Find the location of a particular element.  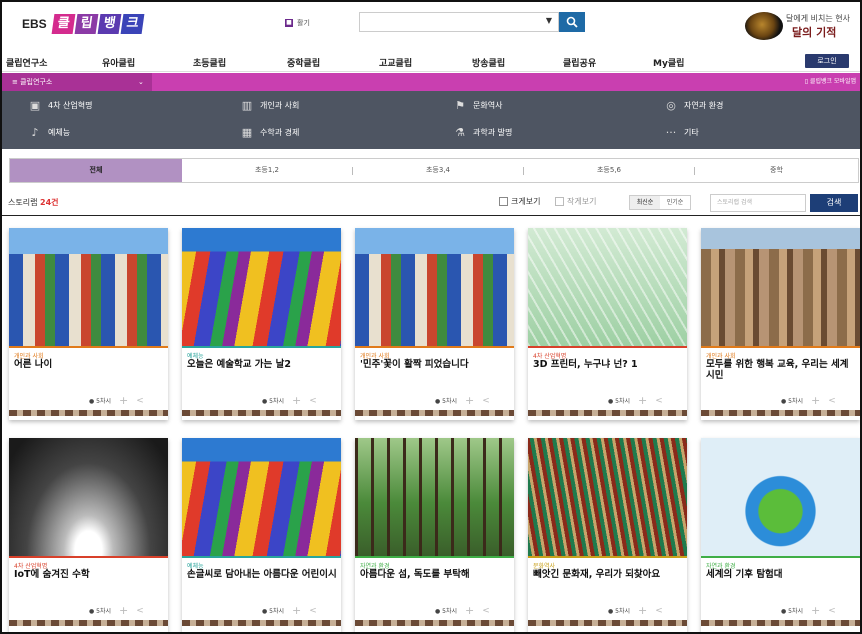

card-title: 빼앗긴 문화재, 우리가 되찾아요 is located at coordinates (608, 574).